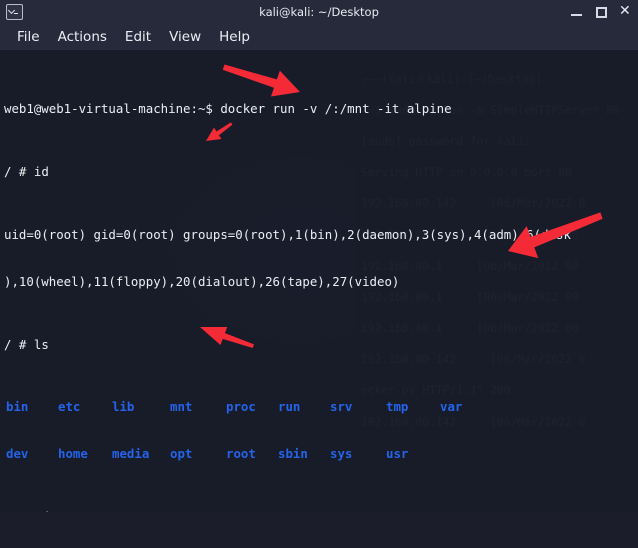 Image resolution: width=638 pixels, height=548 pixels. I want to click on ls-entry: srv, so click(341, 407).